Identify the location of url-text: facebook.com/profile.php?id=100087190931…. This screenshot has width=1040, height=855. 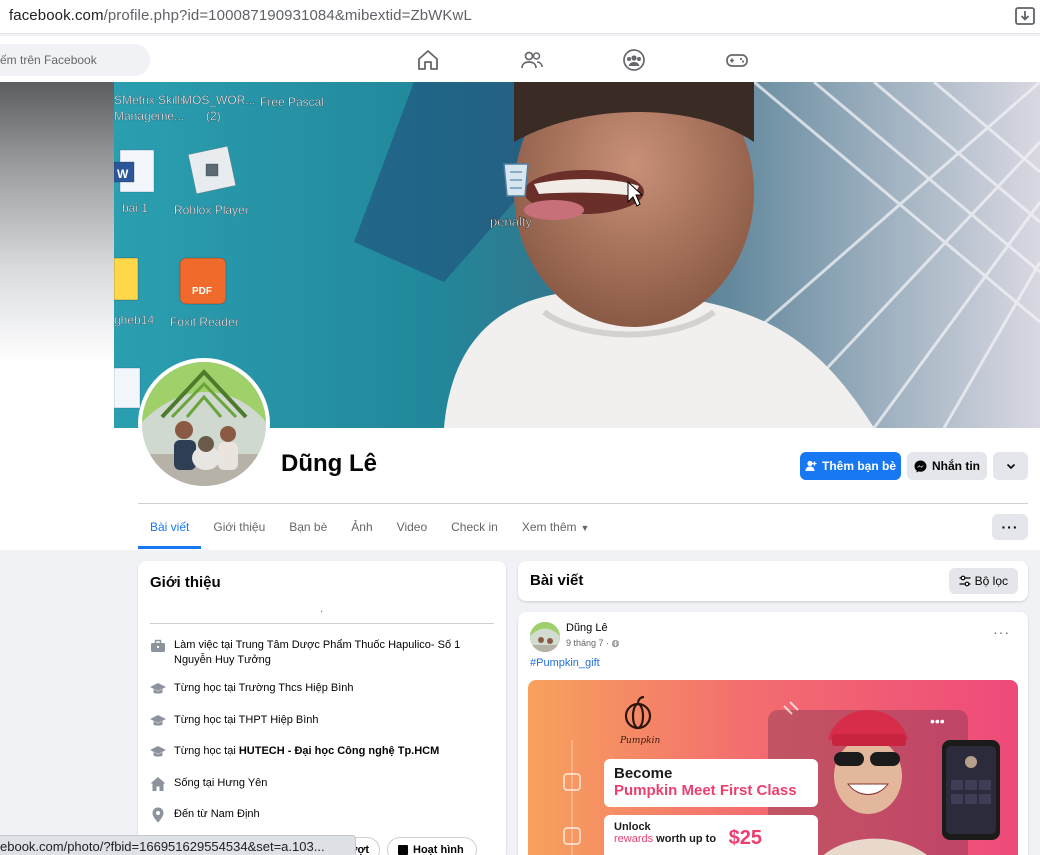
(240, 15).